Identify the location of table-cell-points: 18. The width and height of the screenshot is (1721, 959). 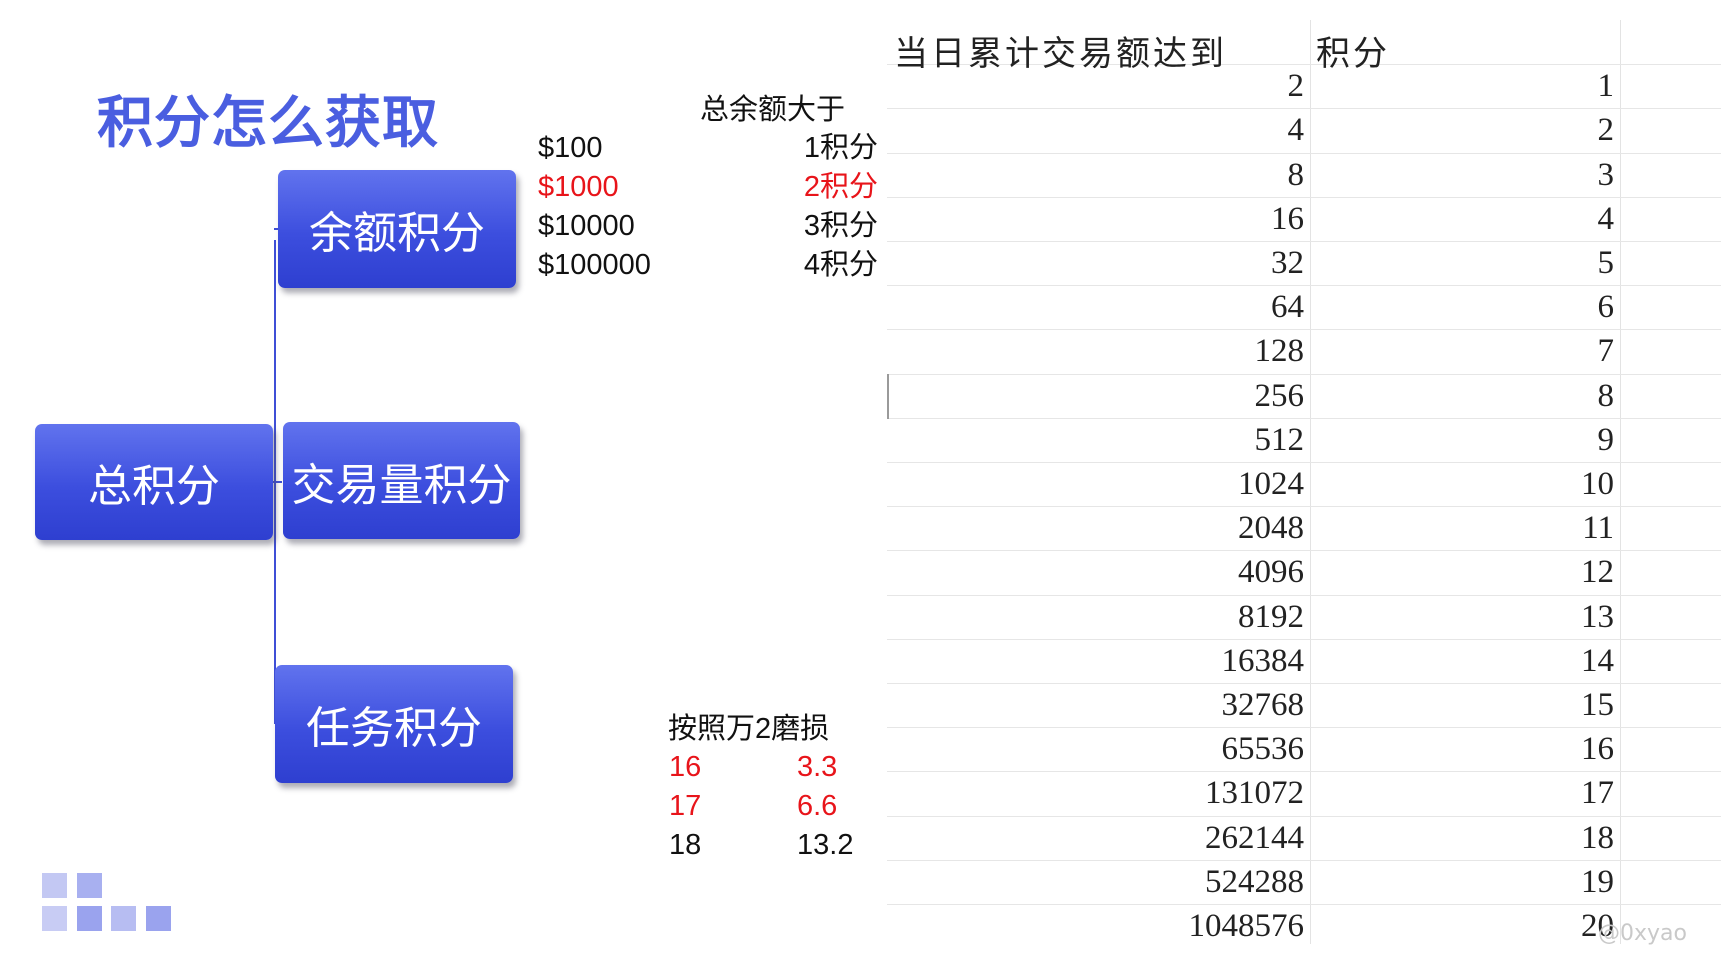
(1597, 838).